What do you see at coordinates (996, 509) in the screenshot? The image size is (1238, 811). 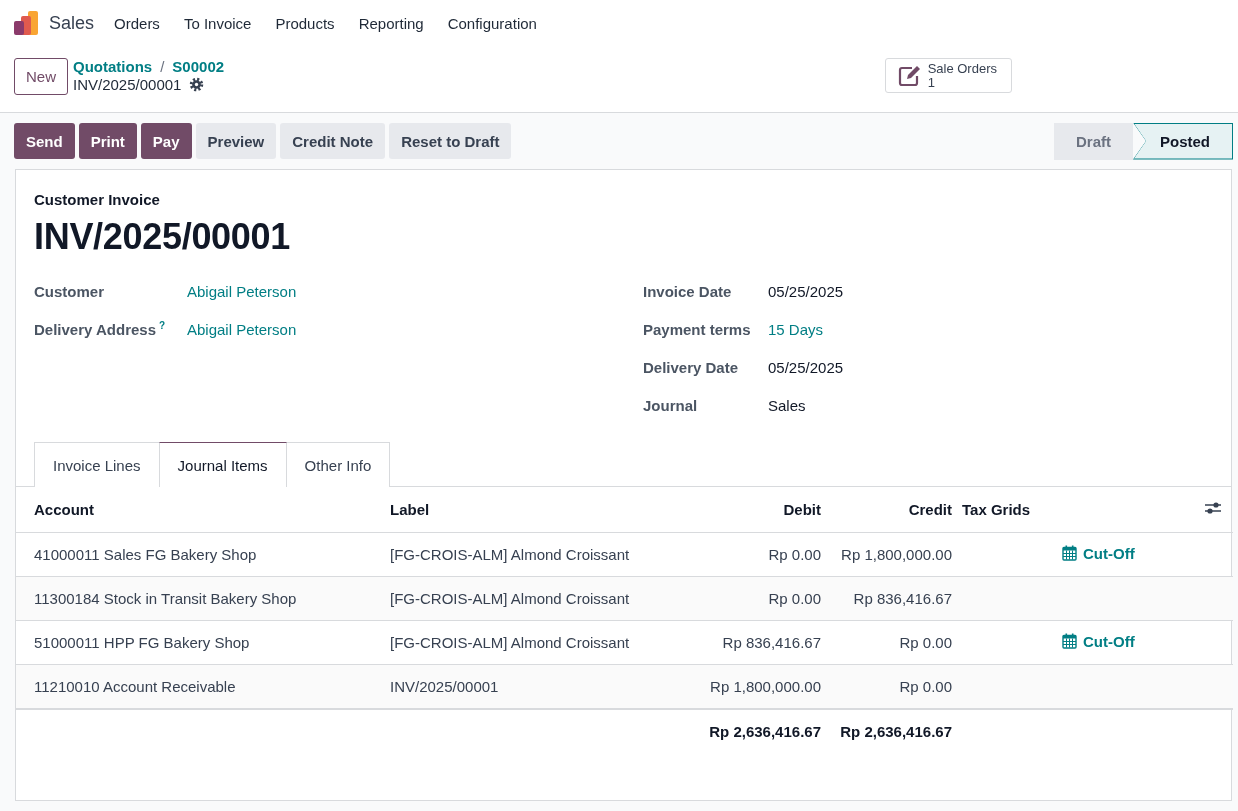 I see `column-header: Tax Grids` at bounding box center [996, 509].